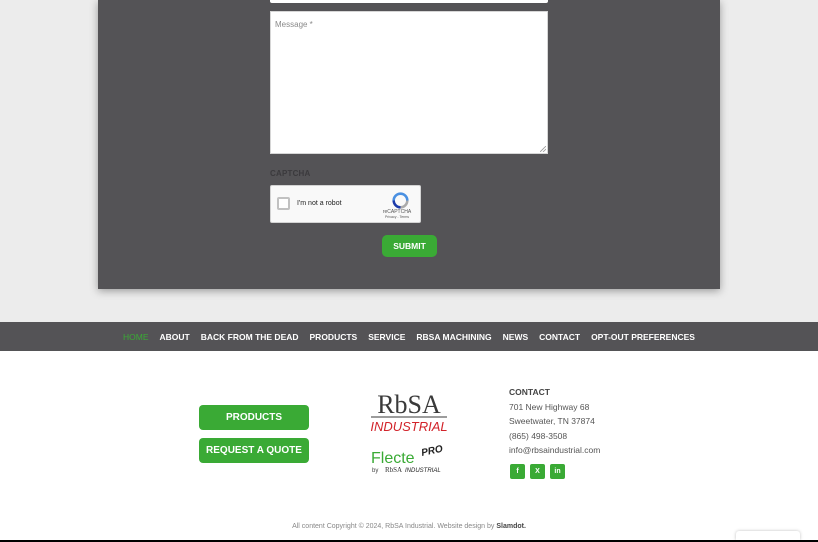  Describe the element at coordinates (283, 203) in the screenshot. I see `recaptcha-checkbox` at that location.